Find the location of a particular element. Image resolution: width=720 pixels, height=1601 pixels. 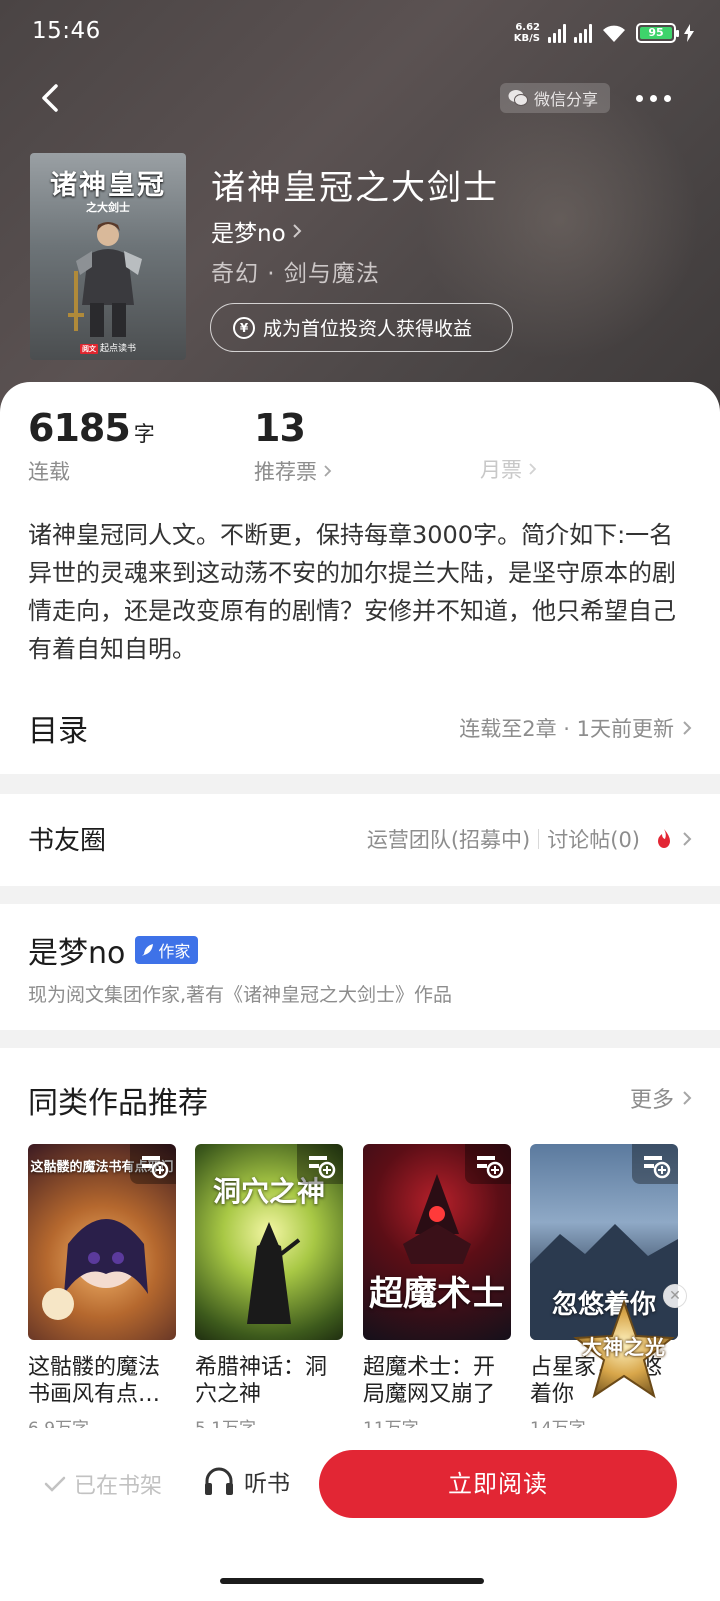

cover-text: 超魔术士 is located at coordinates (437, 1294).